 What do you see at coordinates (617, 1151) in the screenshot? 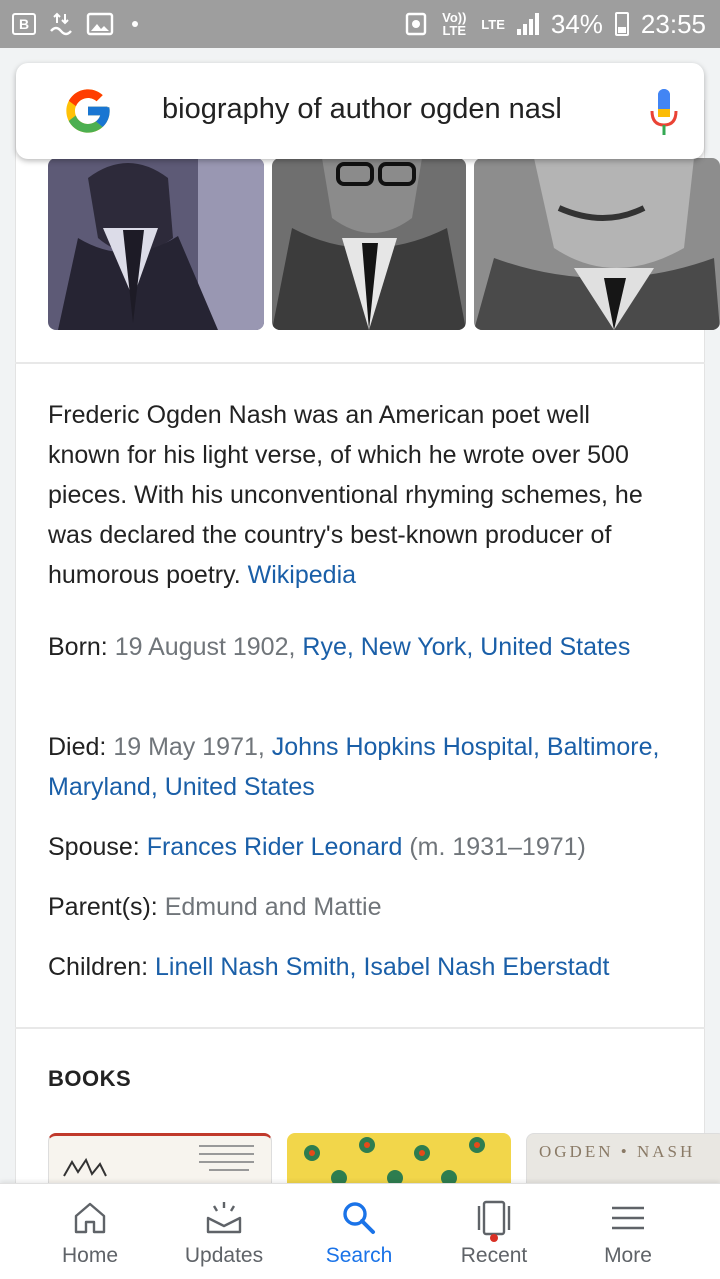
I see `book-cover-text: OGDEN • NASH` at bounding box center [617, 1151].